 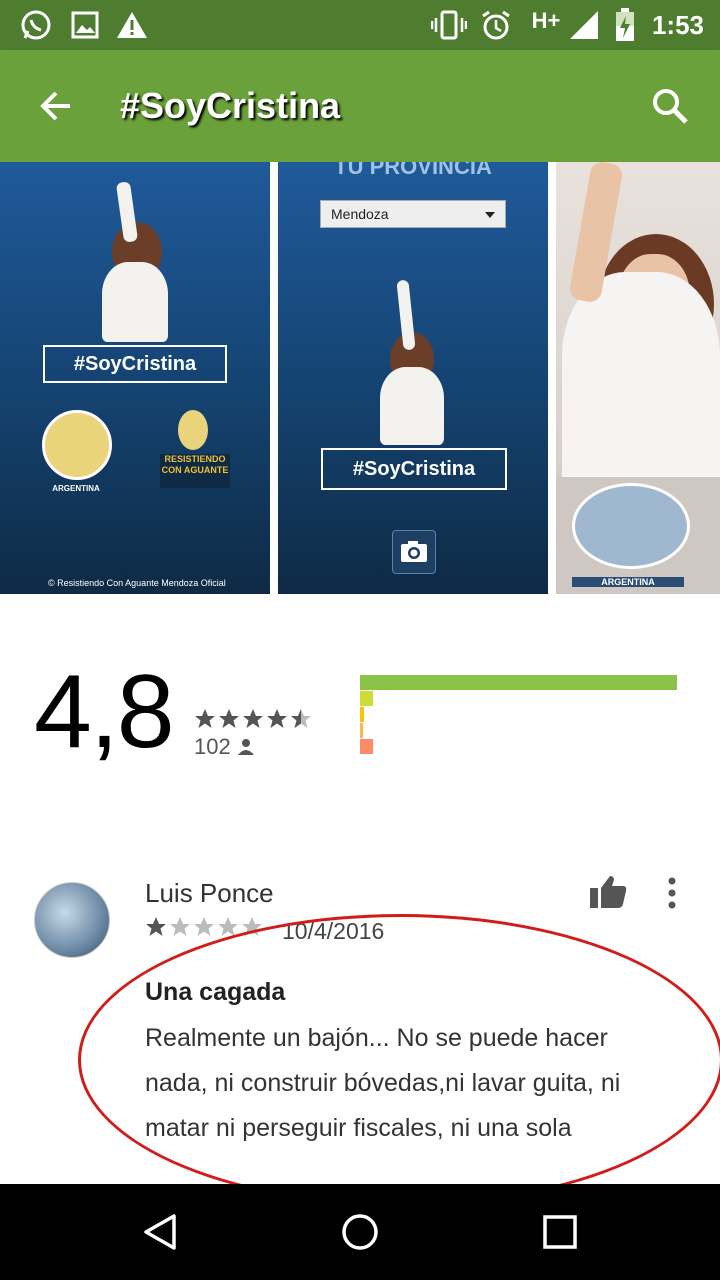 I want to click on vibrate-icon, so click(x=449, y=25).